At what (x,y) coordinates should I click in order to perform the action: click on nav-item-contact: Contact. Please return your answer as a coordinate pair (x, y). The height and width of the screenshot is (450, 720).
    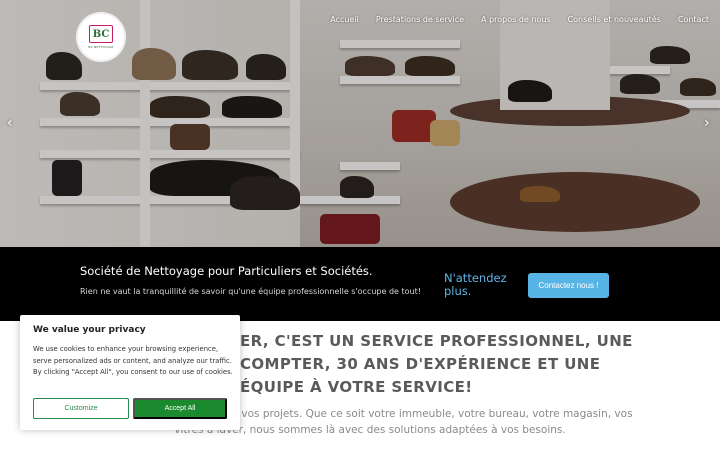
    Looking at the image, I should click on (693, 22).